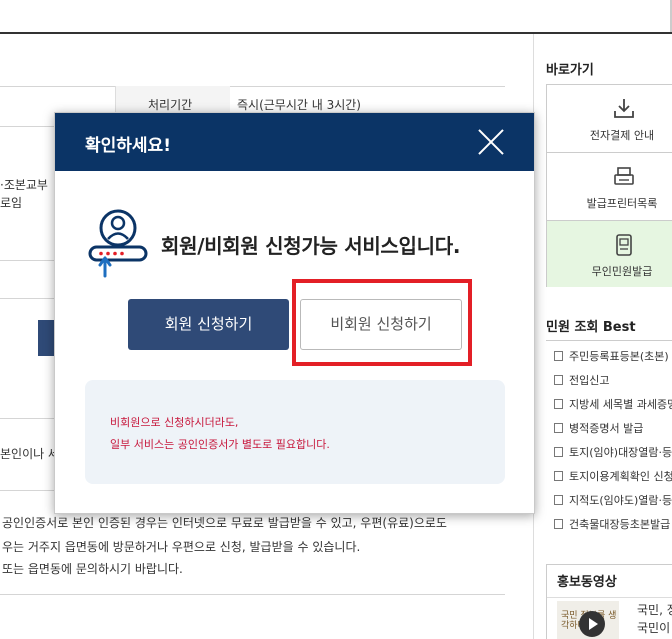 The height and width of the screenshot is (639, 672). Describe the element at coordinates (622, 135) in the screenshot. I see `quick-item-label: 전자결제 안내` at that location.